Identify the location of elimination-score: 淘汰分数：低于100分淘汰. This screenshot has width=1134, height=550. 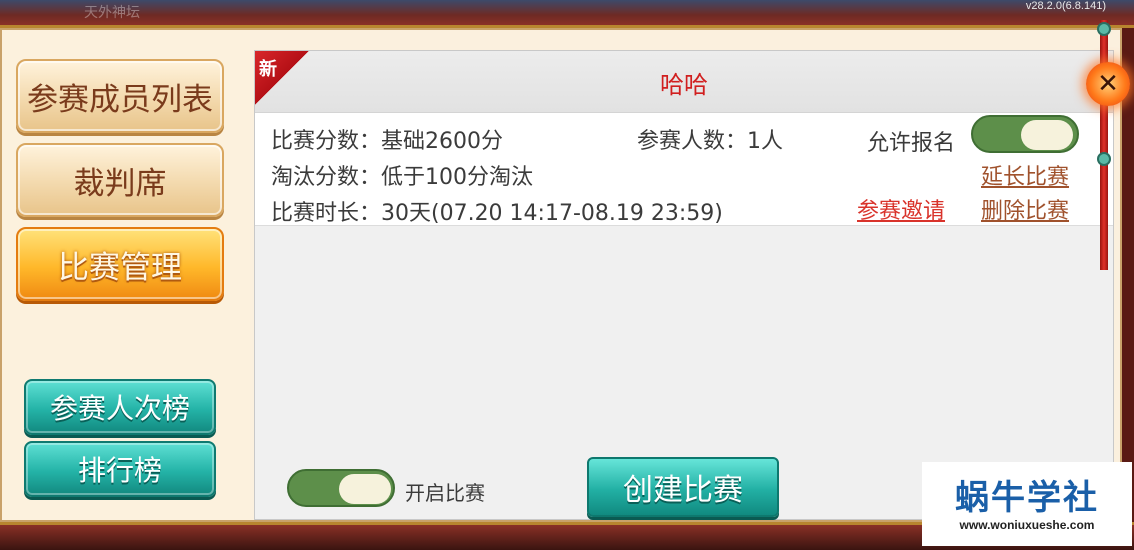
(402, 177).